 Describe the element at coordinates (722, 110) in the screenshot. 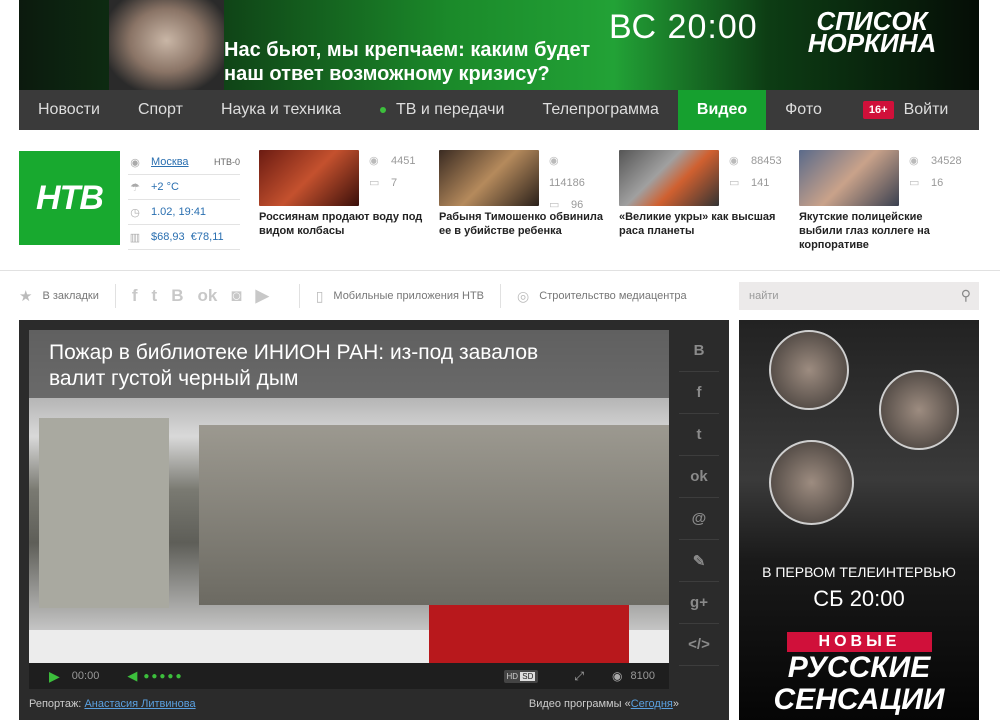

I see `nav-item-video: Видео` at that location.